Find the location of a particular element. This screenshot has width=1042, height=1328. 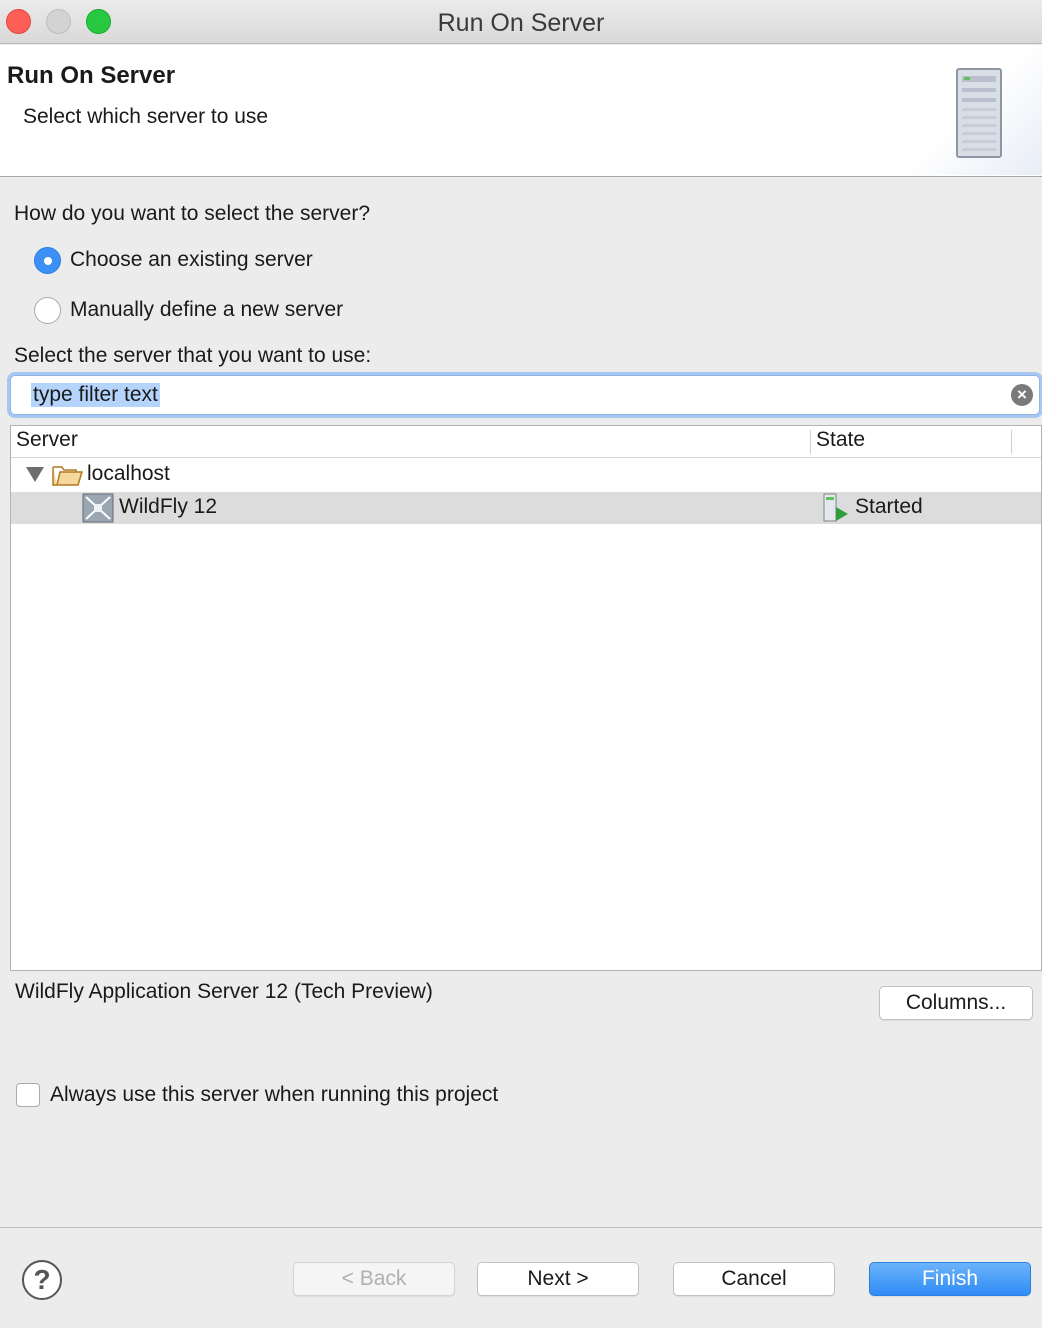

folder-icon is located at coordinates (68, 476).